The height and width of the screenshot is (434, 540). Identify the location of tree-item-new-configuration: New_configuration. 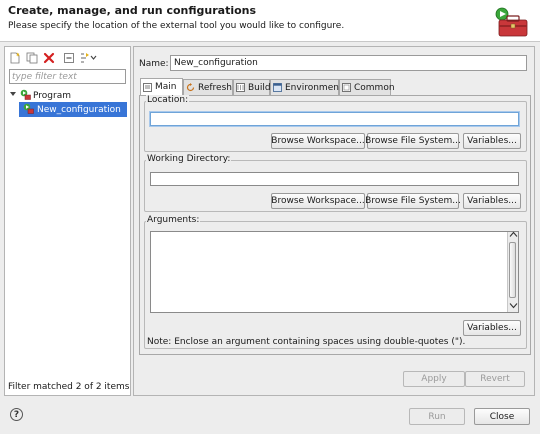
(73, 109).